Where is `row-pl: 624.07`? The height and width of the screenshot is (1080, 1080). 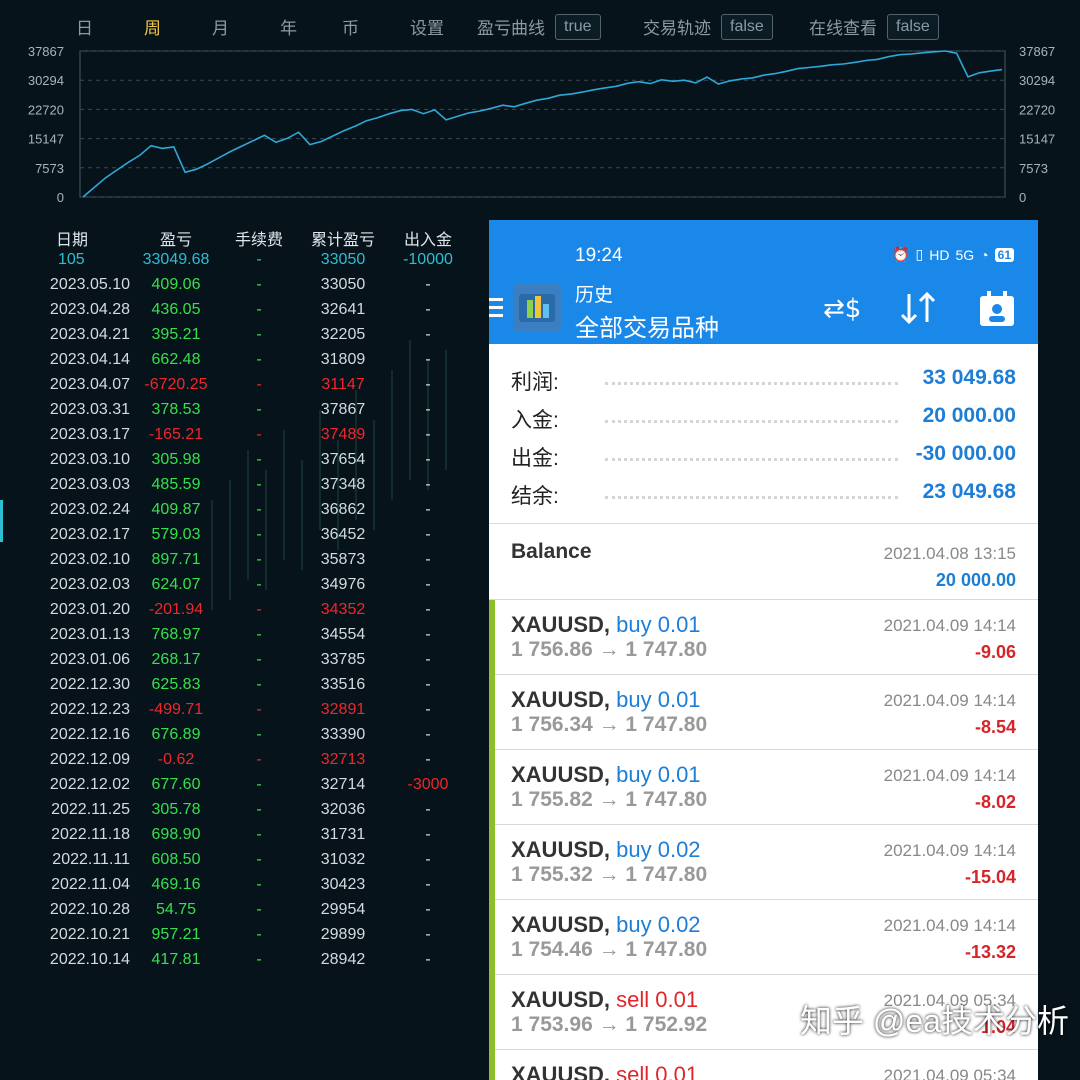
row-pl: 624.07 is located at coordinates (176, 584).